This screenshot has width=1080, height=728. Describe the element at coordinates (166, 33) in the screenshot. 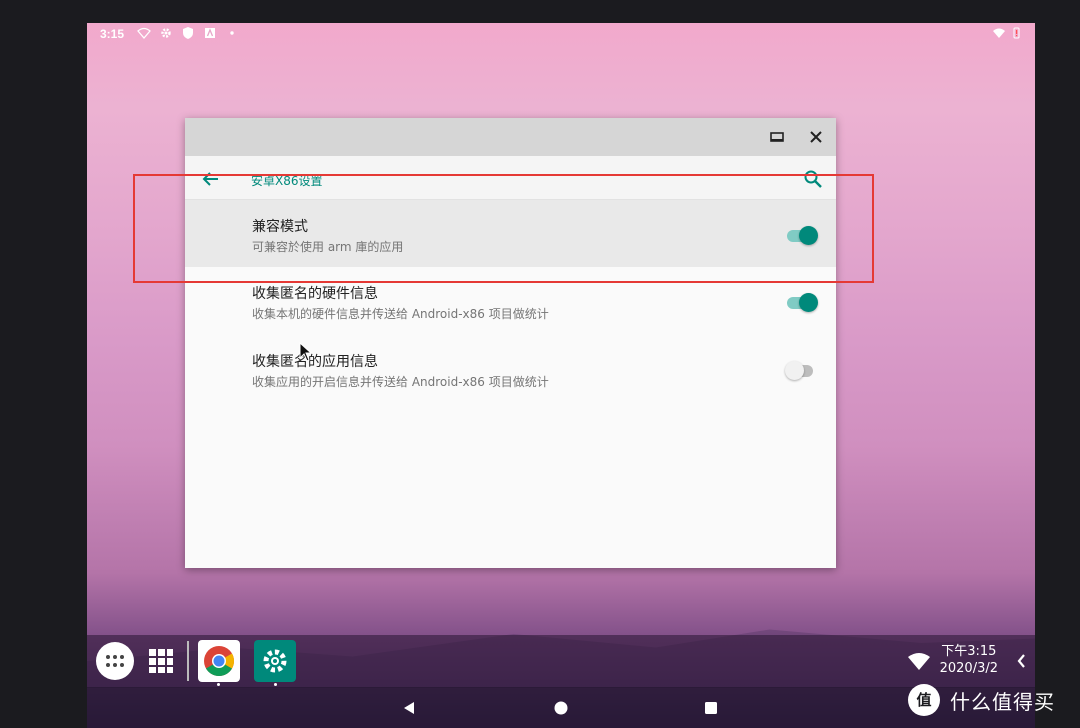

I see `gear-icon` at that location.